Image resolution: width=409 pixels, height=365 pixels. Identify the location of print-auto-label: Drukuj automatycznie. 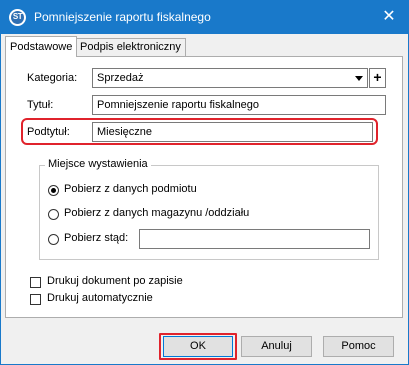
(100, 298).